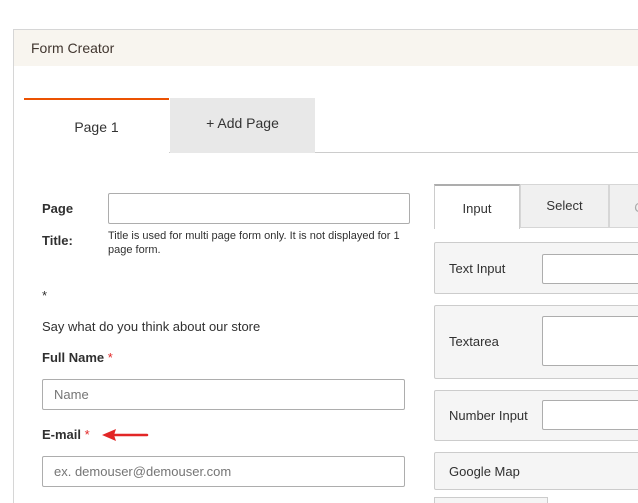  Describe the element at coordinates (484, 471) in the screenshot. I see `google-map-label: Google Map` at that location.